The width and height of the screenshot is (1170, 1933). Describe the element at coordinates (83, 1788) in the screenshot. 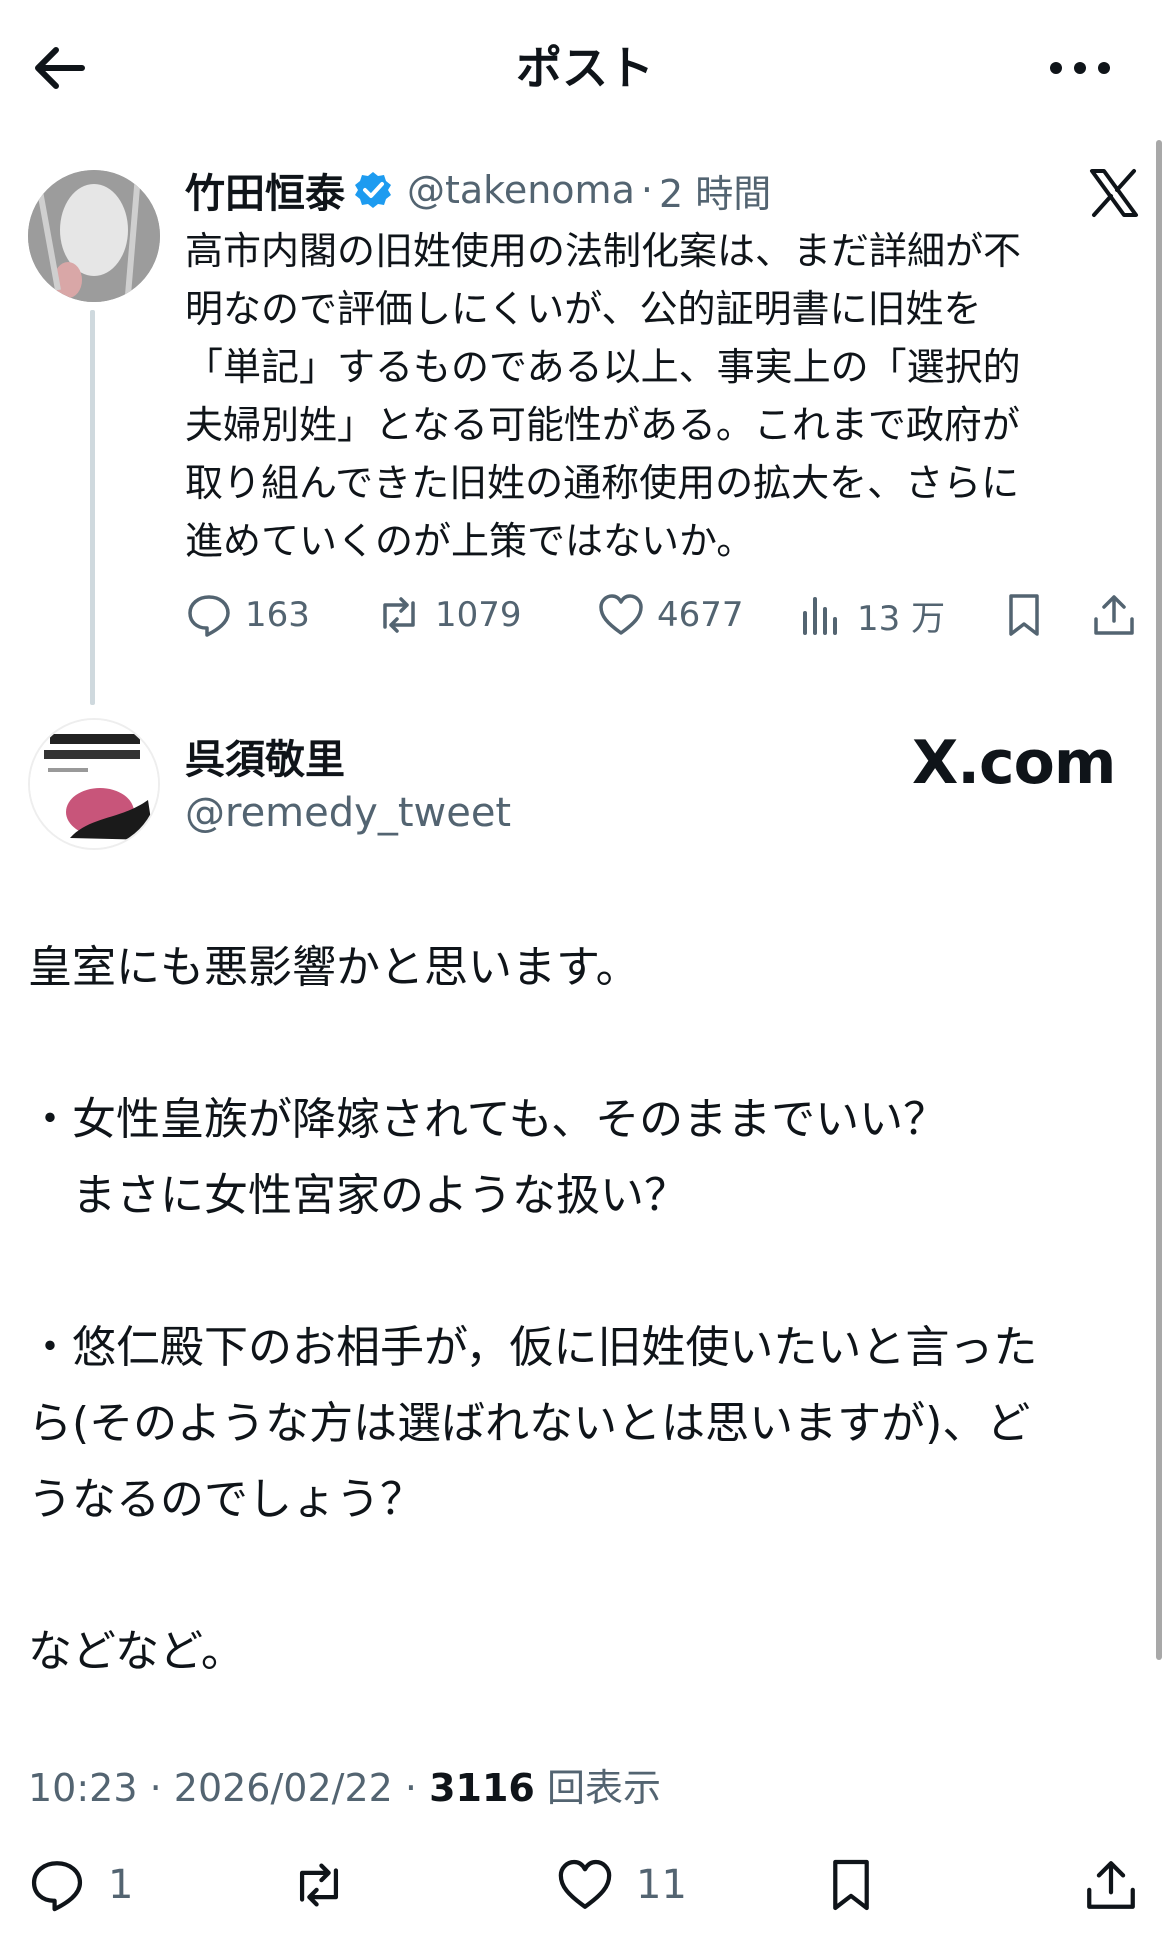

I see `post-time: 10:23` at that location.